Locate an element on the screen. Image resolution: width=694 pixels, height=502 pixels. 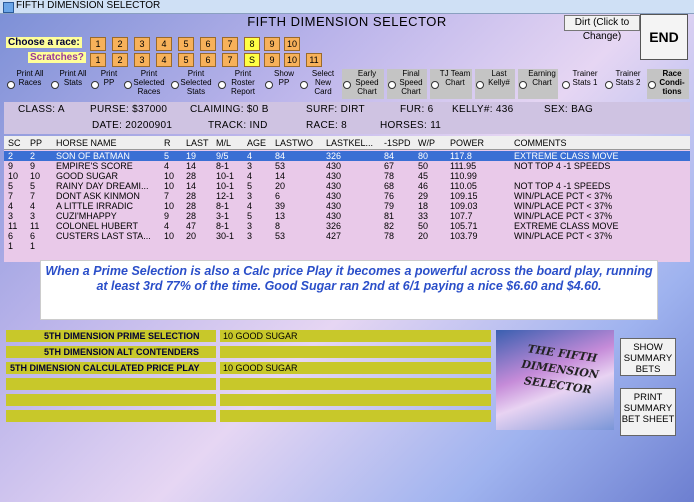
race-button-10: 10 is located at coordinates (292, 44).